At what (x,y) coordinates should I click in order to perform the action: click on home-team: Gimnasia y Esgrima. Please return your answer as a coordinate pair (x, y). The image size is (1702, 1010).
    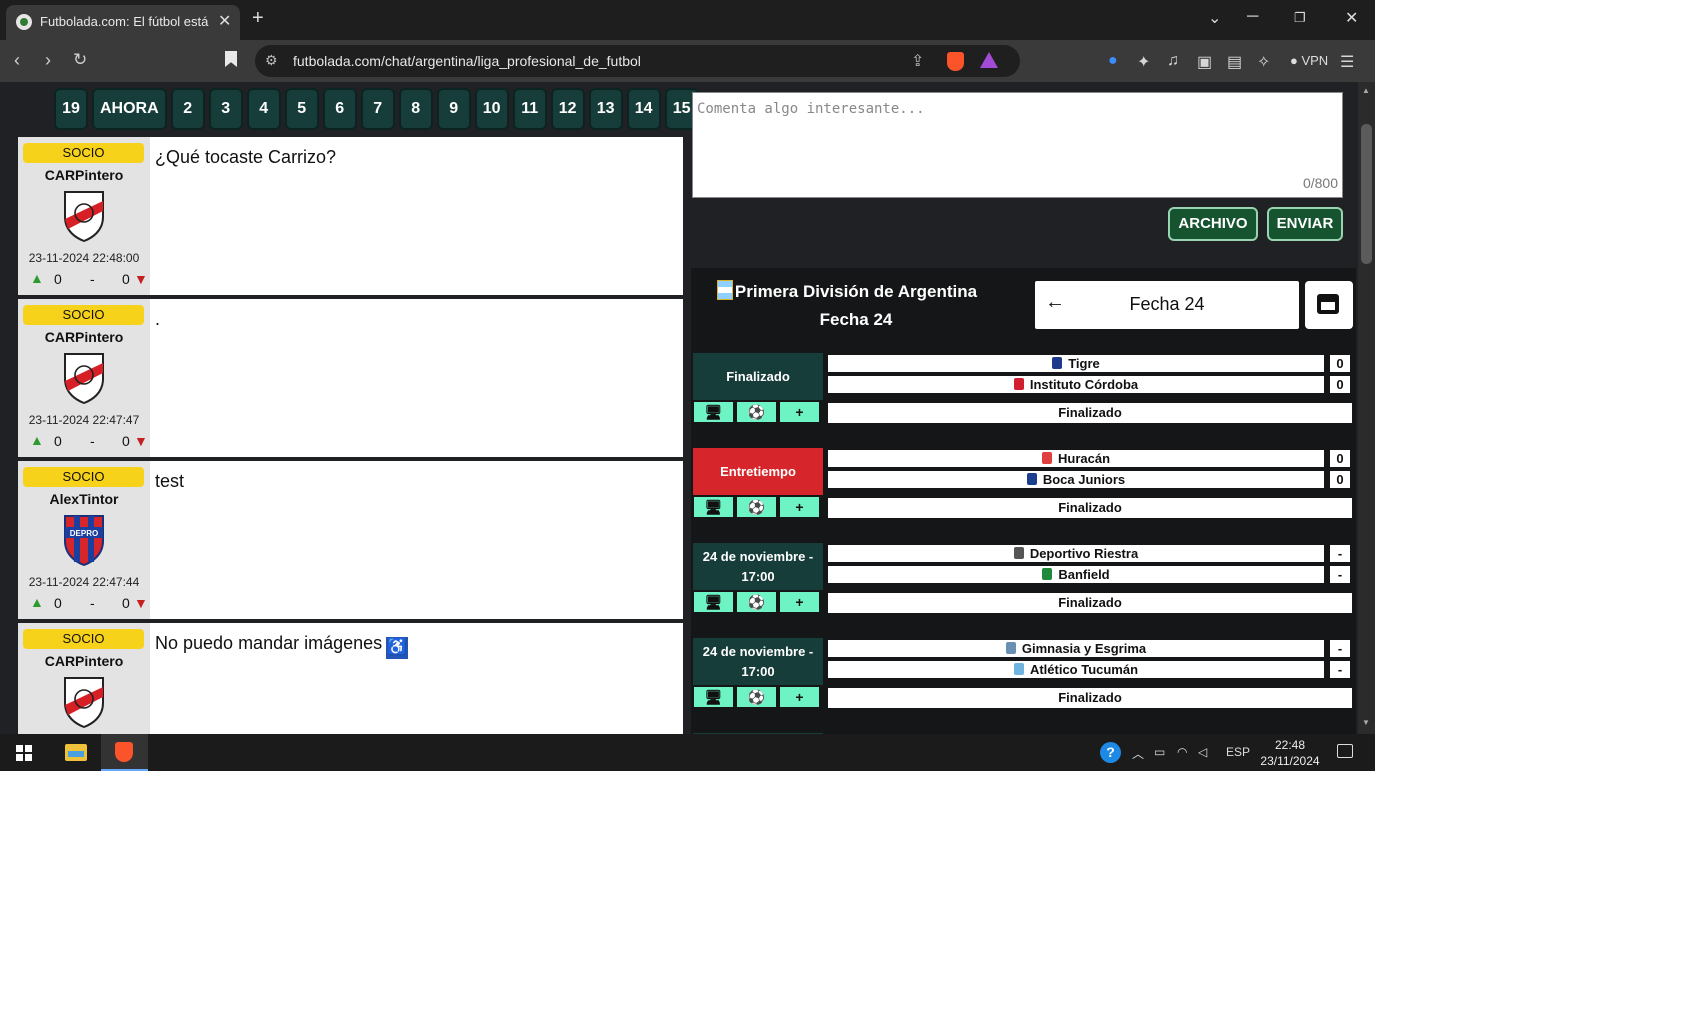
    Looking at the image, I should click on (1076, 648).